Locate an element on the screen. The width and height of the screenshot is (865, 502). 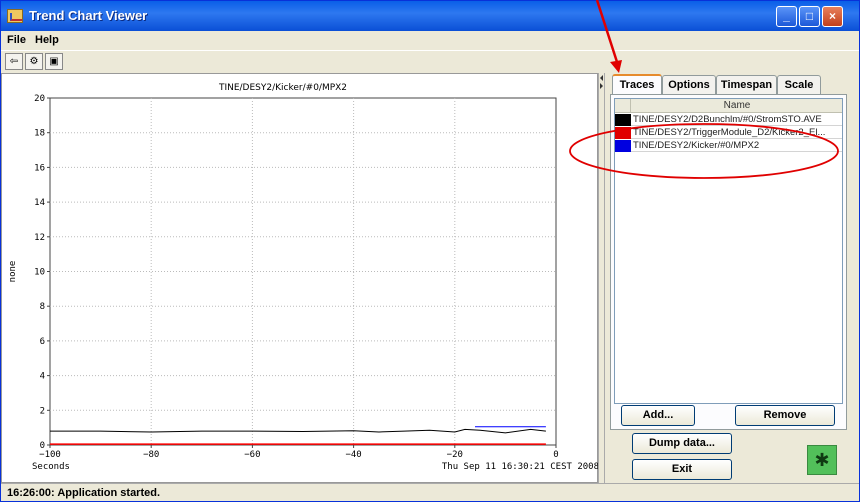
x-tick-label: −60 is located at coordinates (252, 455).